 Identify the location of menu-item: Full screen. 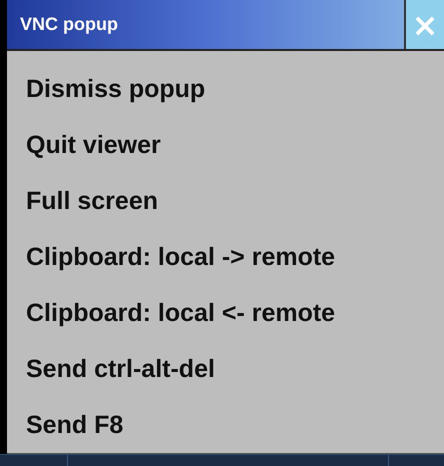
(225, 201).